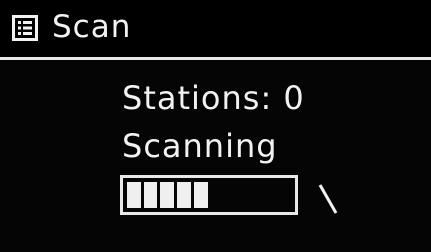 The width and height of the screenshot is (431, 252). Describe the element at coordinates (328, 199) in the screenshot. I see `busy-spinner-icon` at that location.